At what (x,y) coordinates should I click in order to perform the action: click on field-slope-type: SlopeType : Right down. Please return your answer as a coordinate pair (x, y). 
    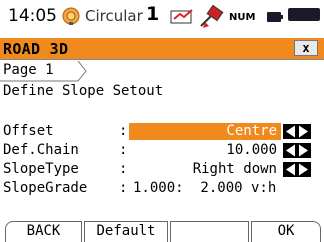
    Looking at the image, I should click on (162, 170).